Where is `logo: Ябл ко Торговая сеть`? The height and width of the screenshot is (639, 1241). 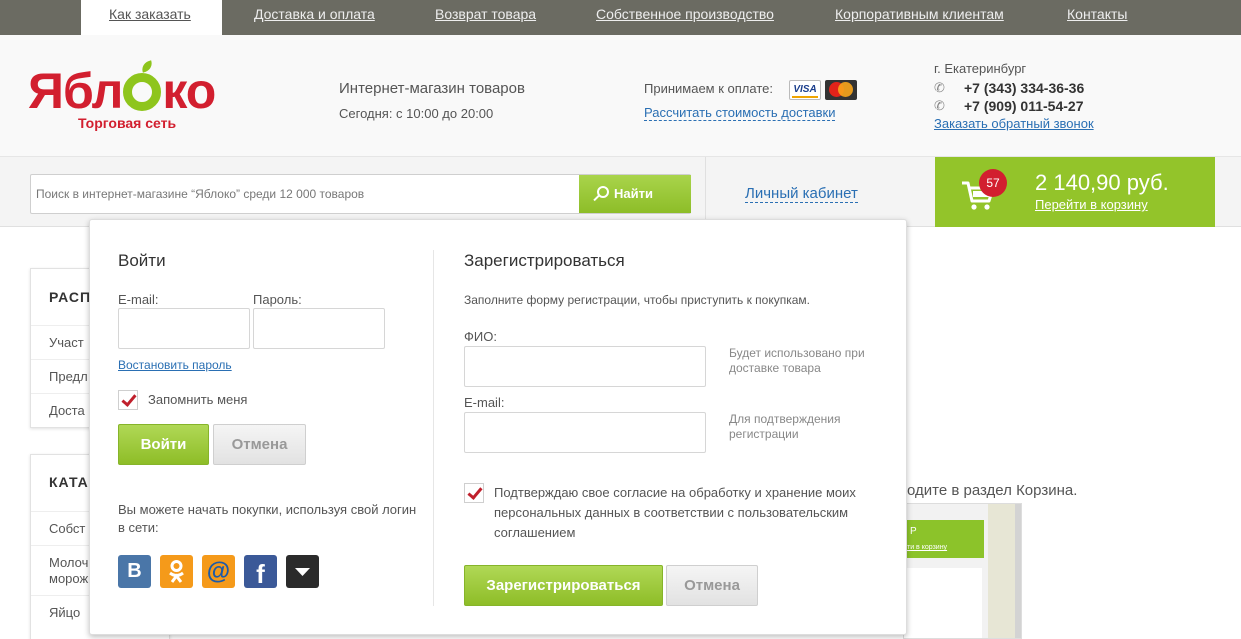 logo: Ябл ко Торговая сеть is located at coordinates (122, 95).